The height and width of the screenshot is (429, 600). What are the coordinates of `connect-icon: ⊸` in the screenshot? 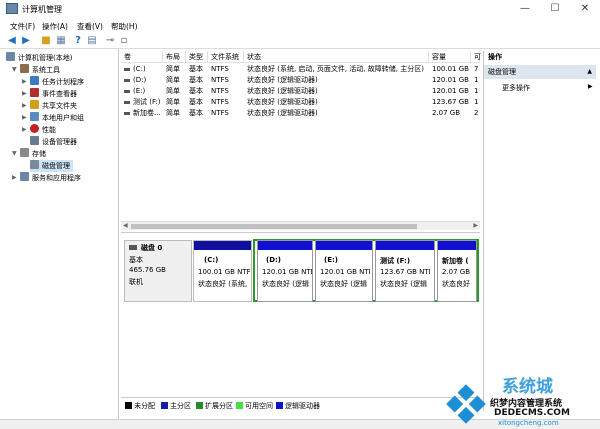 It's located at (110, 41).